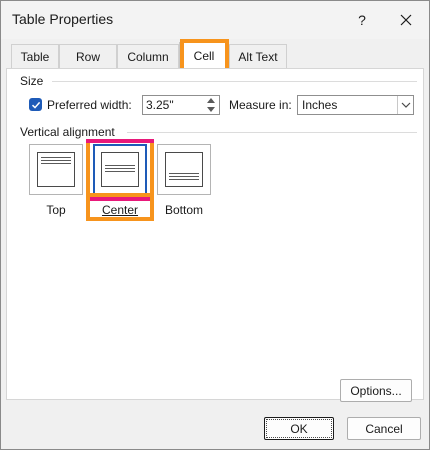 This screenshot has width=430, height=450. Describe the element at coordinates (234, 81) in the screenshot. I see `size-group-divider` at that location.